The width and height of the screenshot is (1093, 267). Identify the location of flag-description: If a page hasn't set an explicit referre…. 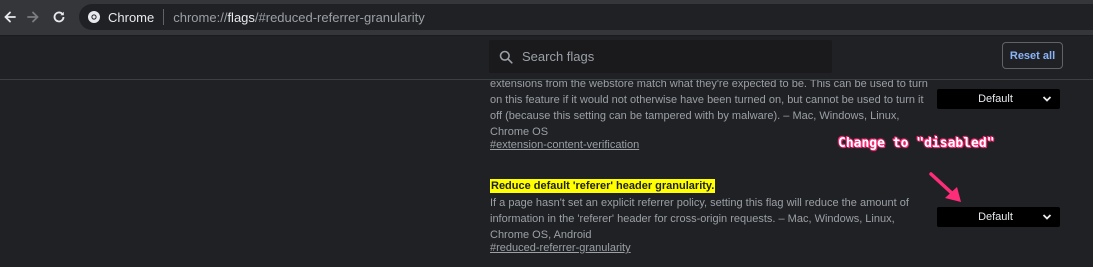
(699, 219).